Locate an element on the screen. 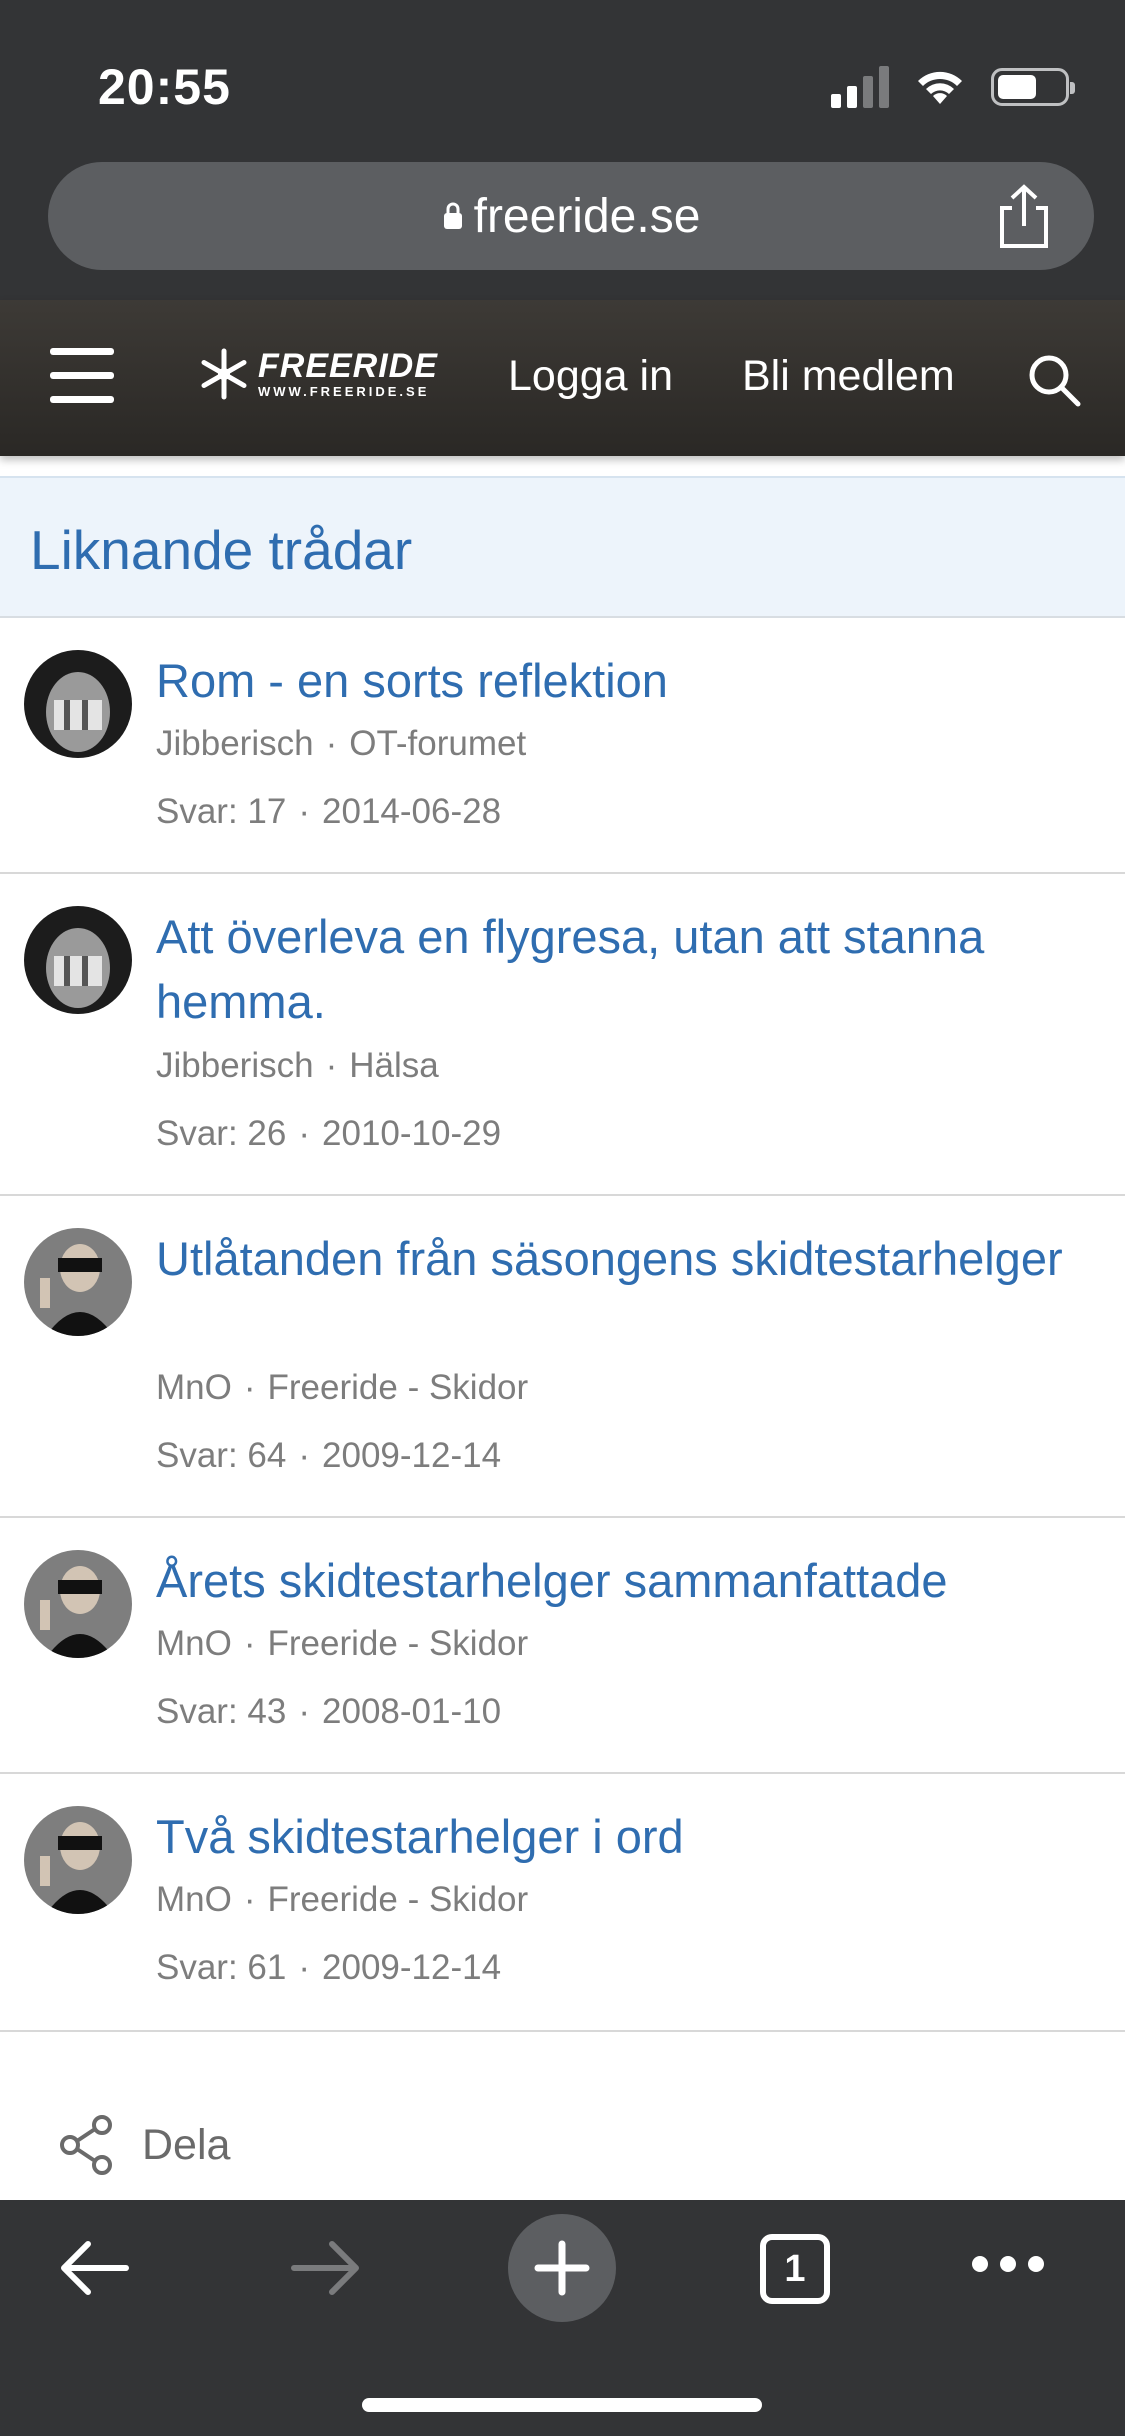 The width and height of the screenshot is (1125, 2436). thread-stats: Svar: 64 · 2009-12-14 is located at coordinates (329, 1455).